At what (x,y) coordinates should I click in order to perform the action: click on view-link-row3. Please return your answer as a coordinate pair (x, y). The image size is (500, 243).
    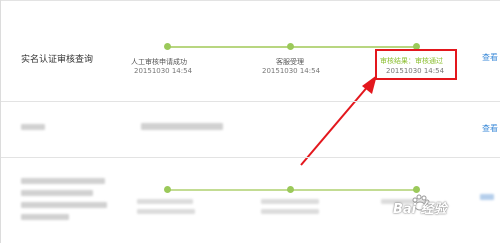
    Looking at the image, I should click on (487, 197).